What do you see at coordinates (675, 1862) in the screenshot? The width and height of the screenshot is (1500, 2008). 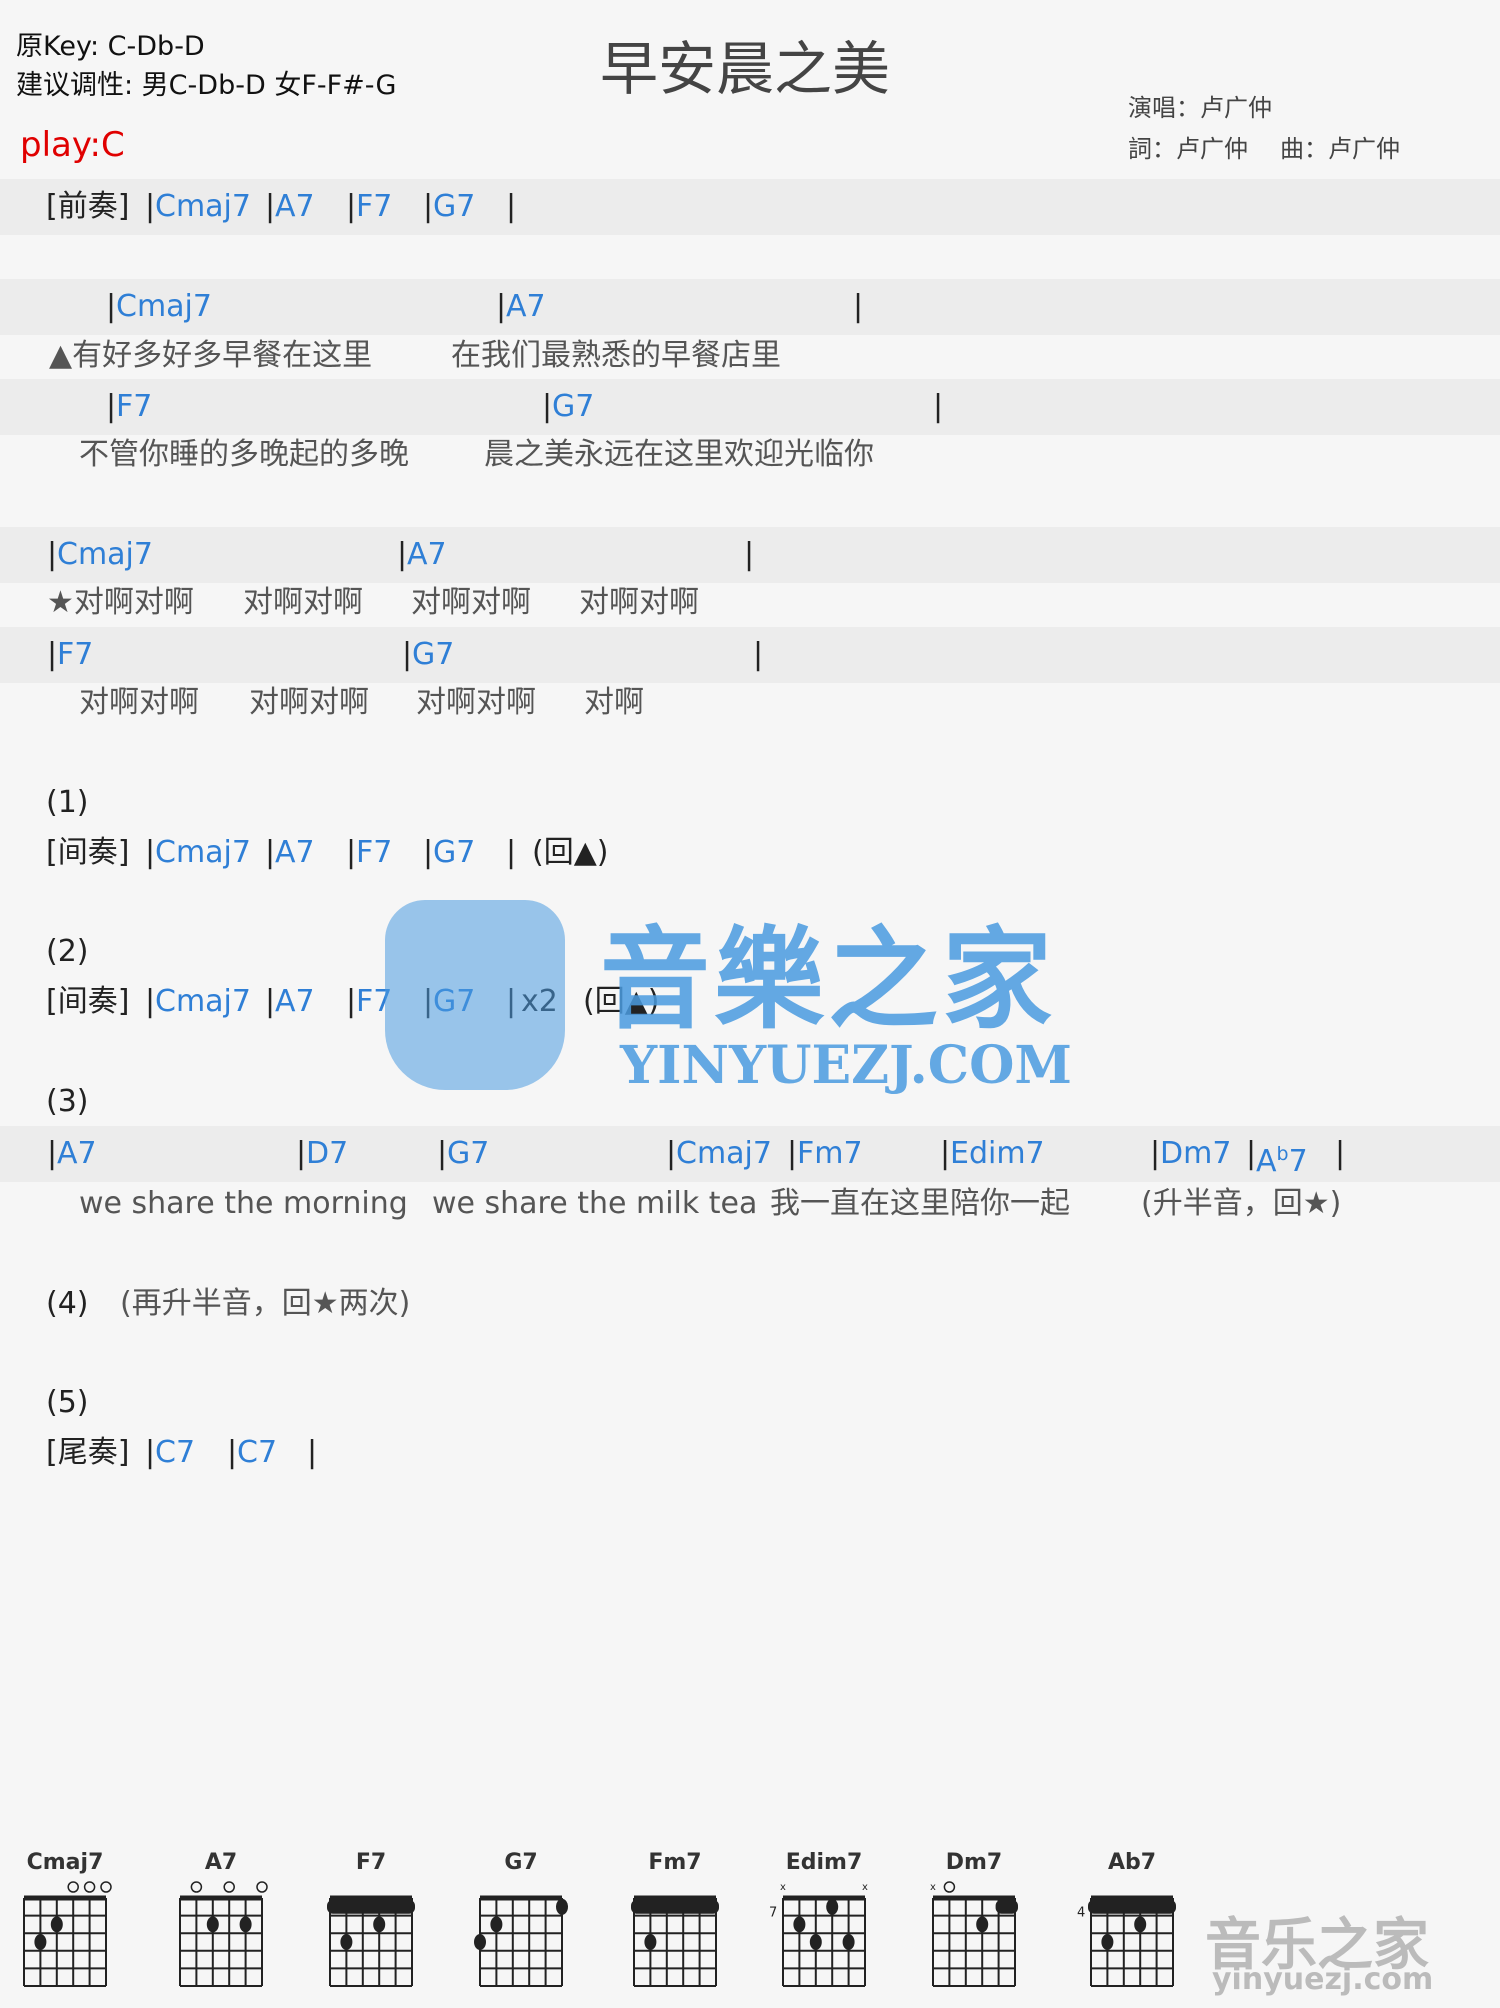 I see `chord-diagram-name: Fm7` at bounding box center [675, 1862].